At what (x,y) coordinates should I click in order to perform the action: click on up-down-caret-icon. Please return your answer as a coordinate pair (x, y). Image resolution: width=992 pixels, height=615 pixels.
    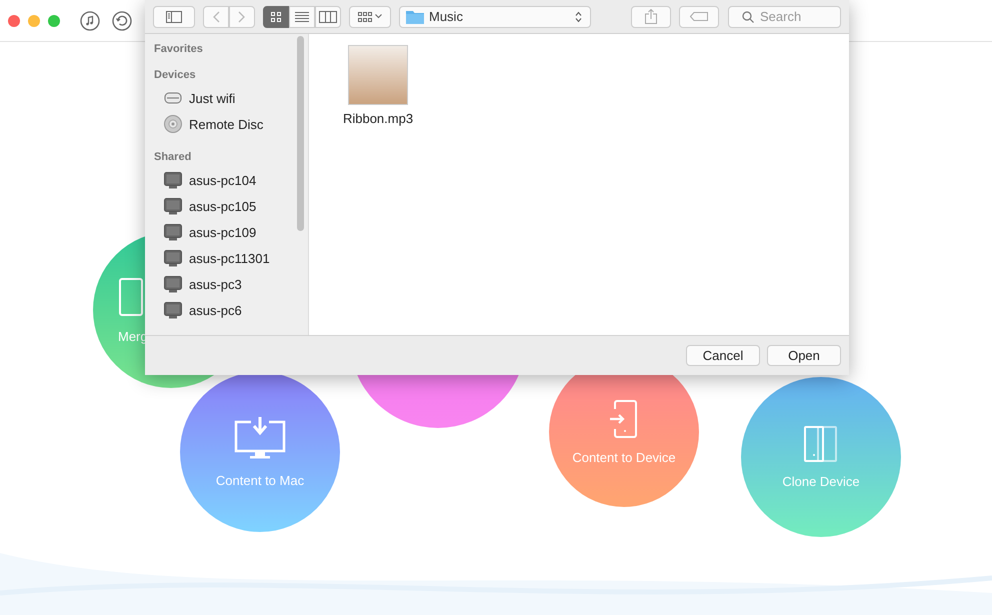
    Looking at the image, I should click on (578, 16).